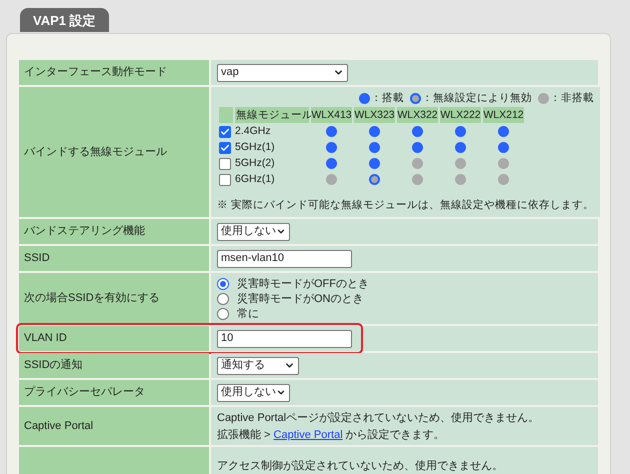  What do you see at coordinates (114, 72) in the screenshot?
I see `label-cell: インターフェース動作モード` at bounding box center [114, 72].